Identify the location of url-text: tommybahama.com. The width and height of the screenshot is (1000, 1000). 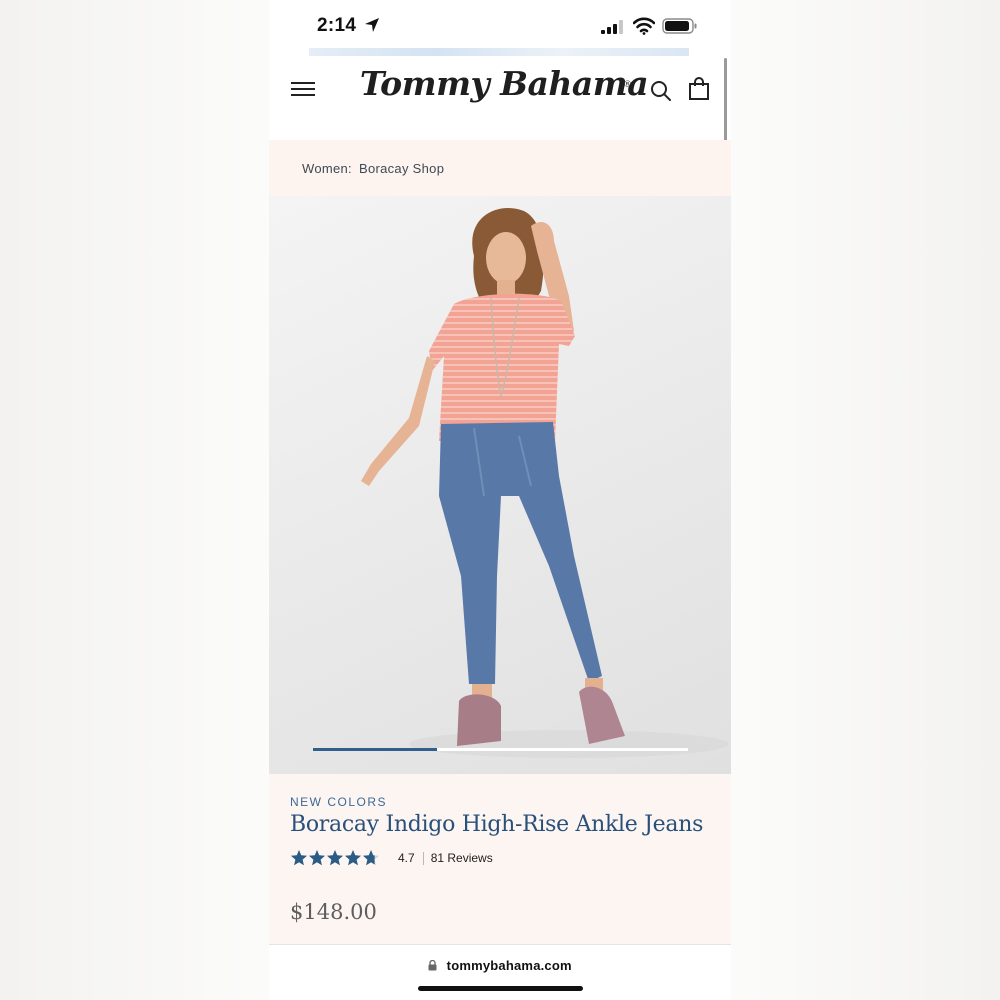
(509, 965).